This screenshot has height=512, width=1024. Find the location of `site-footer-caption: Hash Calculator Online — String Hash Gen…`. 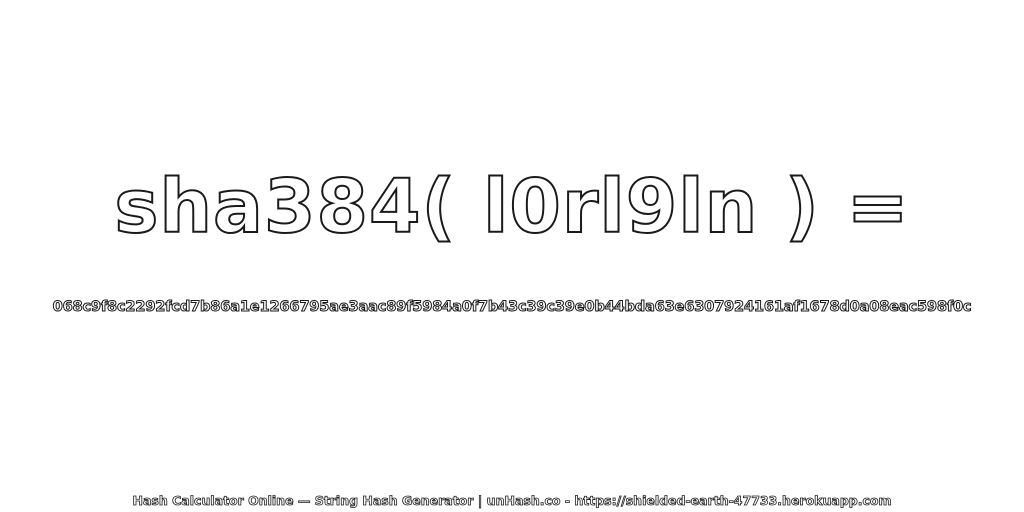

site-footer-caption: Hash Calculator Online — String Hash Gen… is located at coordinates (512, 500).